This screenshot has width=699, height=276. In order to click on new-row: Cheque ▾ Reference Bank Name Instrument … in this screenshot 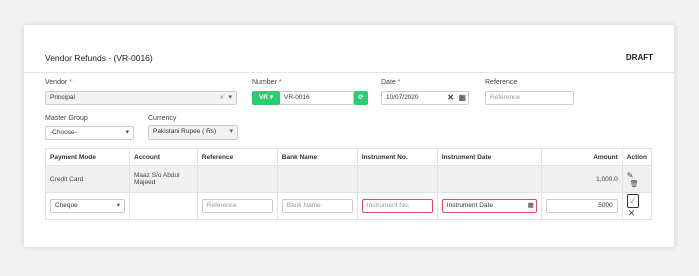, I will do `click(349, 206)`.